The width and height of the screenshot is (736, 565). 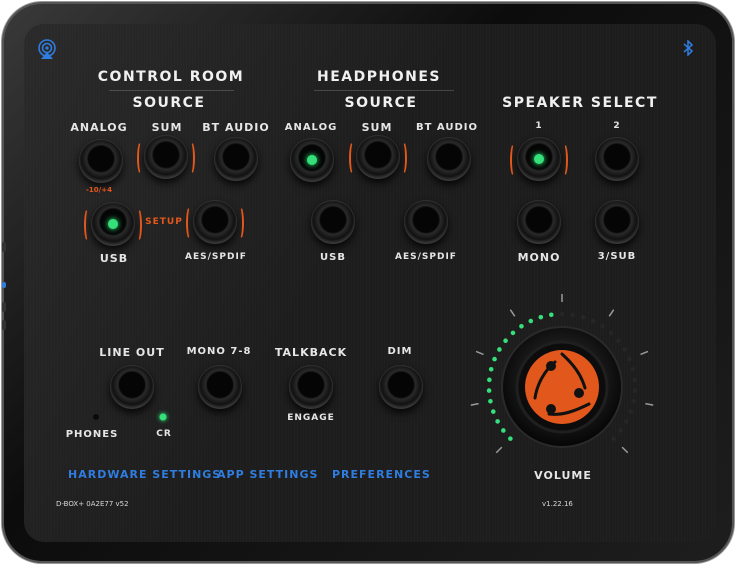 What do you see at coordinates (101, 161) in the screenshot?
I see `cr-analog-button` at bounding box center [101, 161].